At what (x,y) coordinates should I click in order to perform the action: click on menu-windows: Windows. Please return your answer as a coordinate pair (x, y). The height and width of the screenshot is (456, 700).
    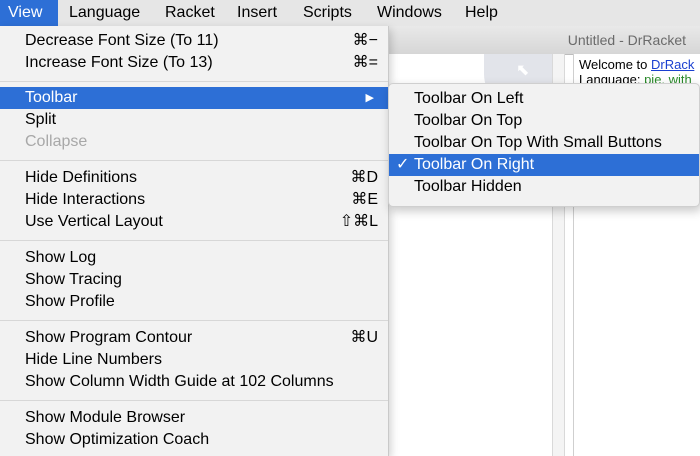
    Looking at the image, I should click on (409, 13).